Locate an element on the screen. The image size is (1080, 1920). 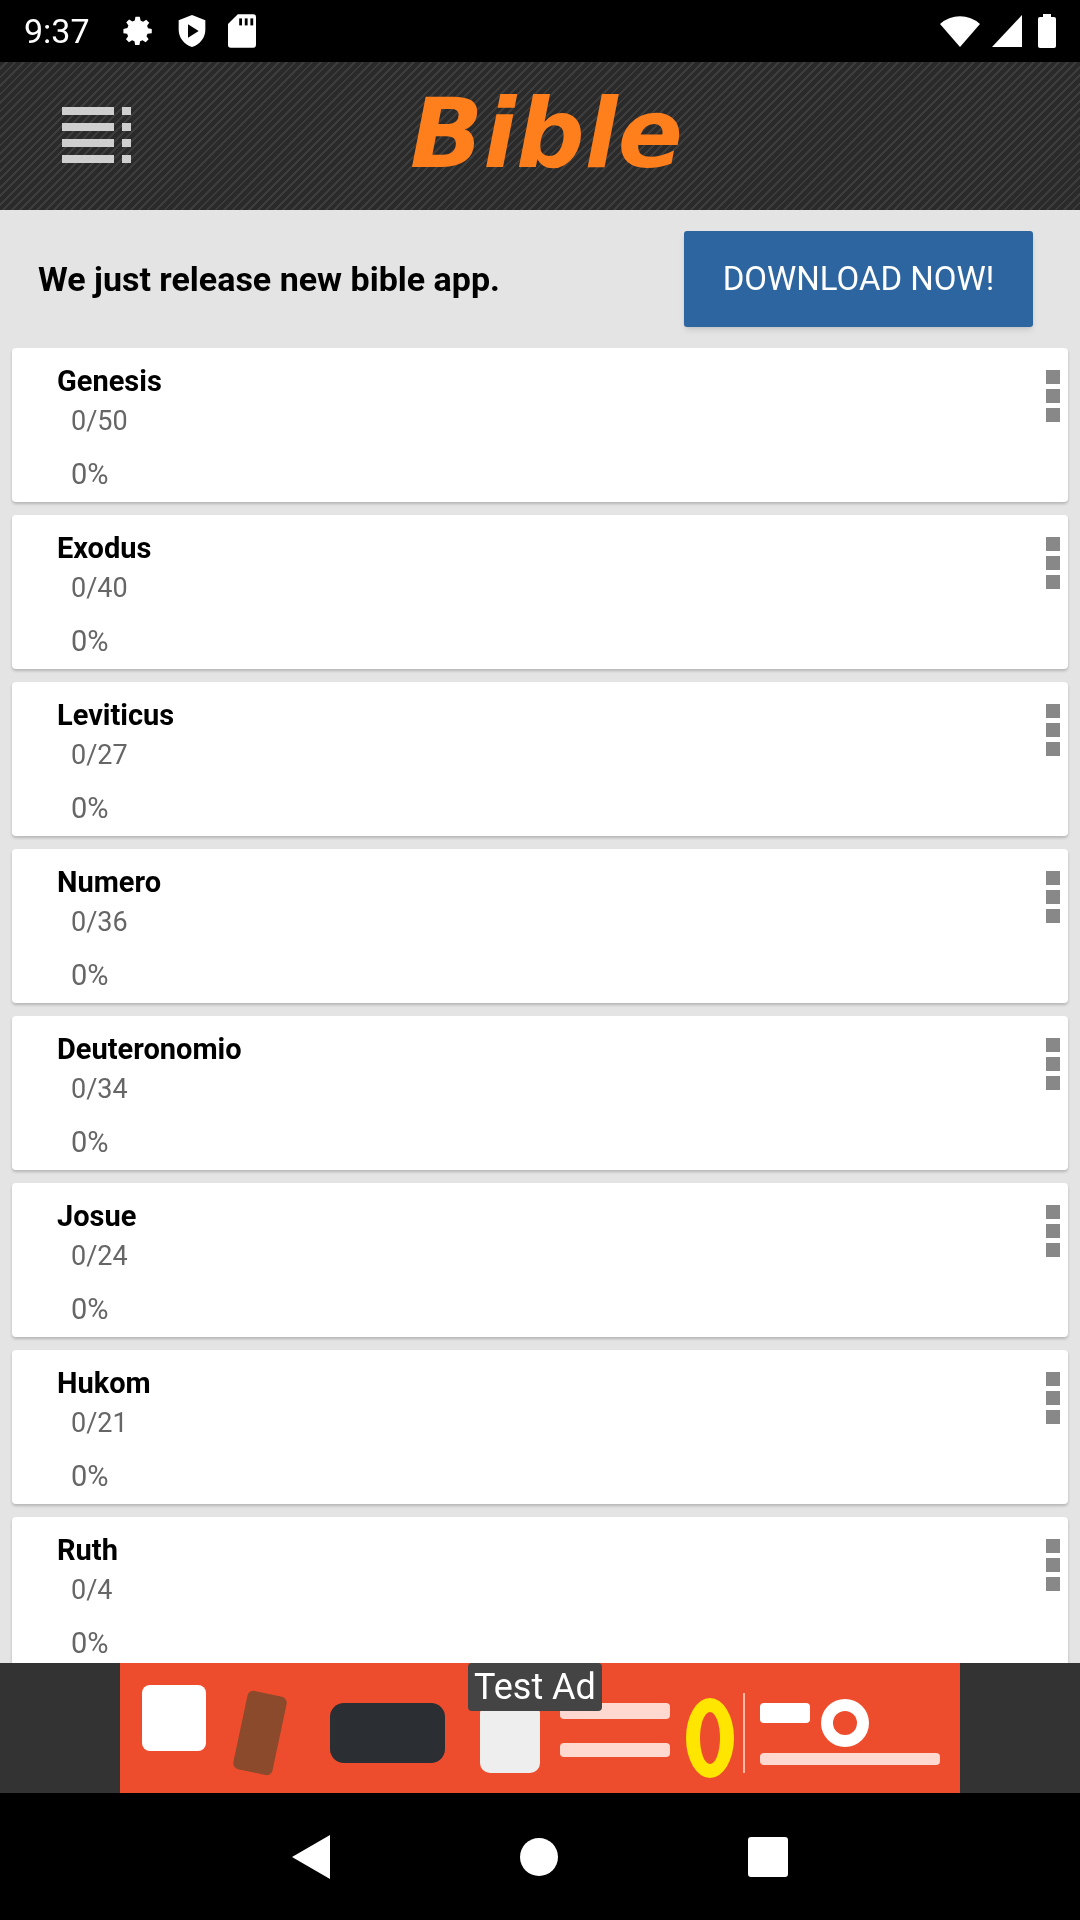
book-card: Leviticus 0/27 0% is located at coordinates (540, 759).